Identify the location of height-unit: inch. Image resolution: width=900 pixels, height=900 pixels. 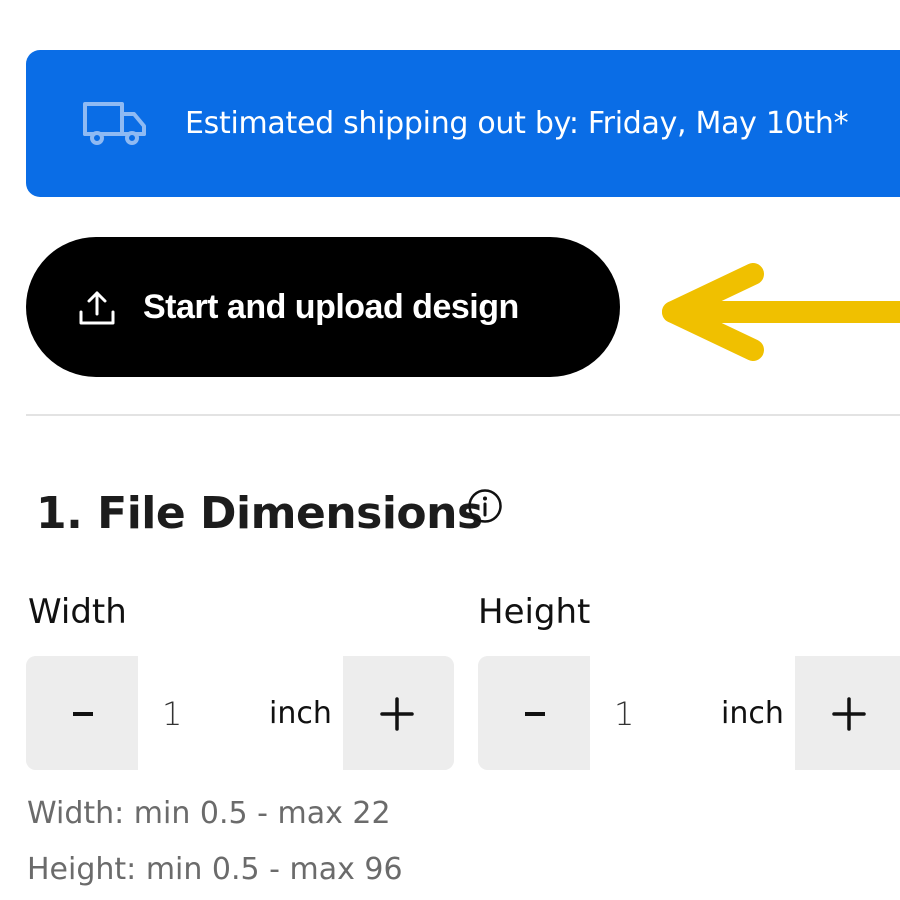
(752, 713).